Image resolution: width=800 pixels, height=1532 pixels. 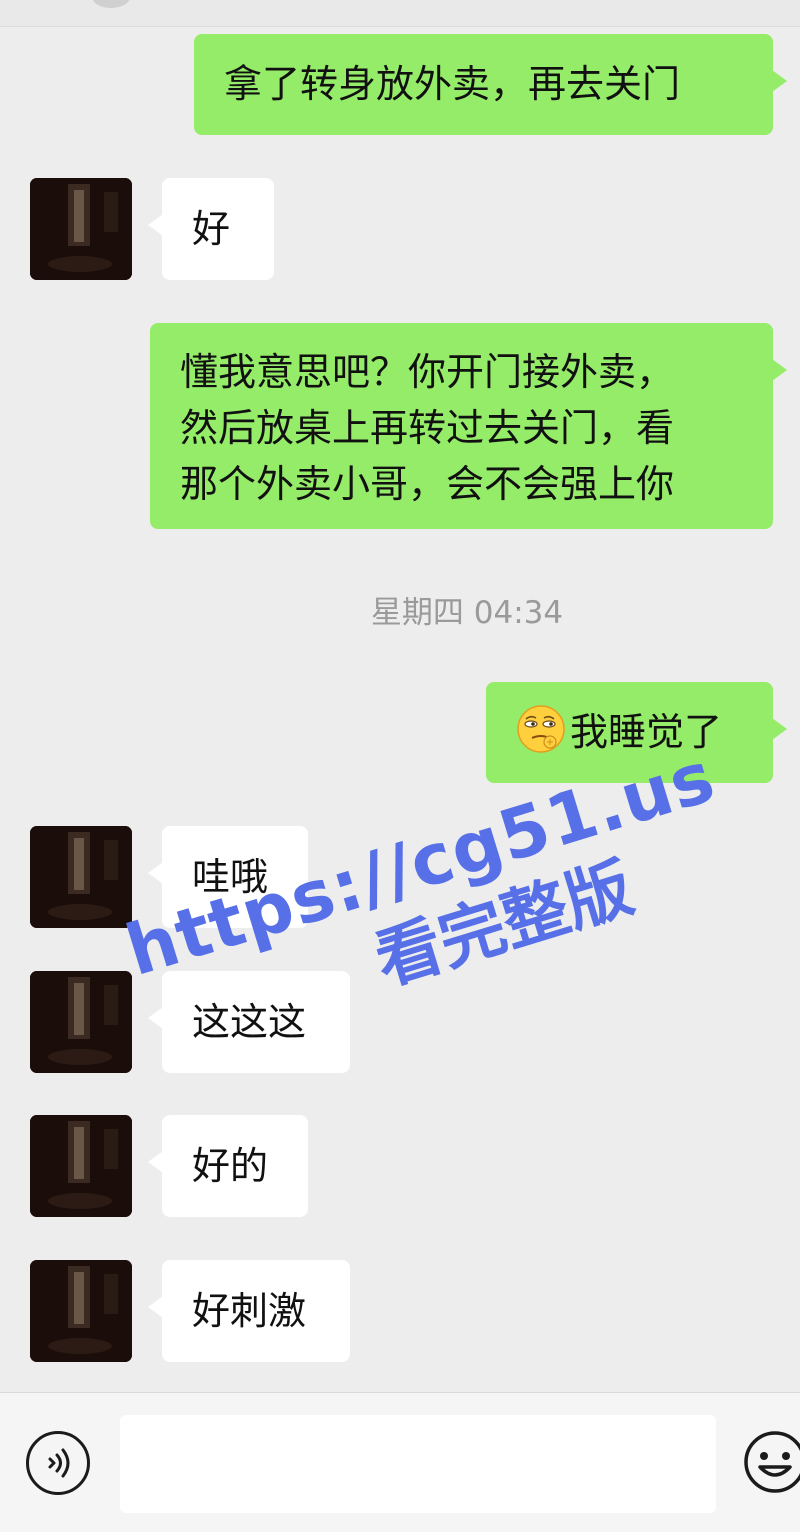 I want to click on message-text: 好的, so click(x=230, y=1166).